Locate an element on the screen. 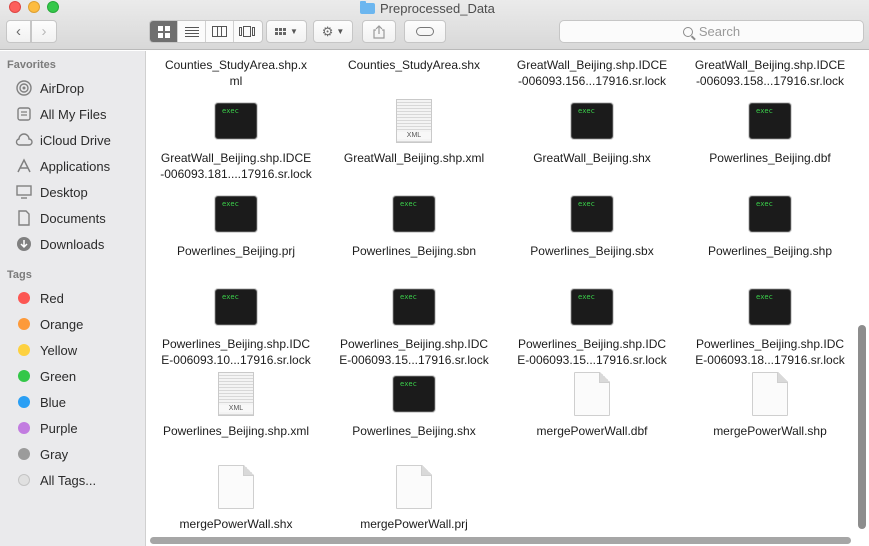 The height and width of the screenshot is (546, 869). file-item: mergePowerWall.dbf is located at coordinates (592, 405).